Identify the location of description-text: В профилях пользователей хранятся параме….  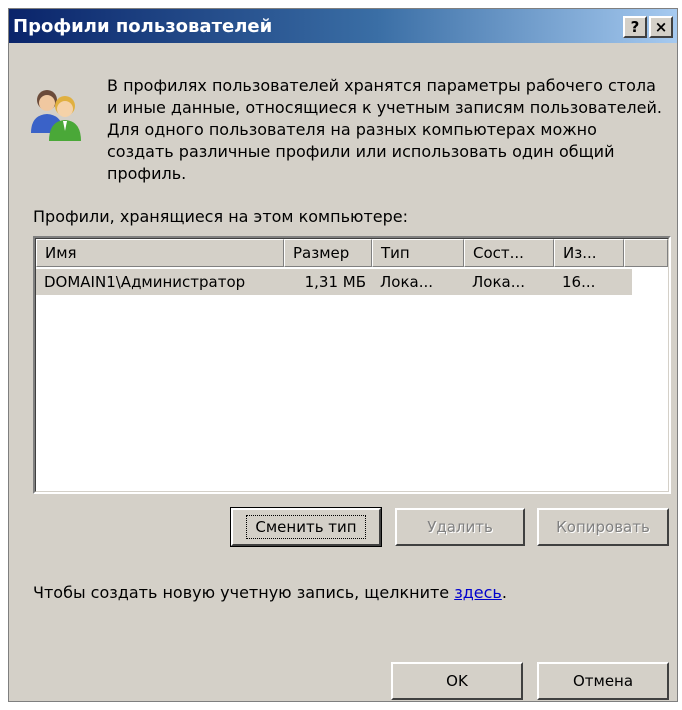
(384, 129).